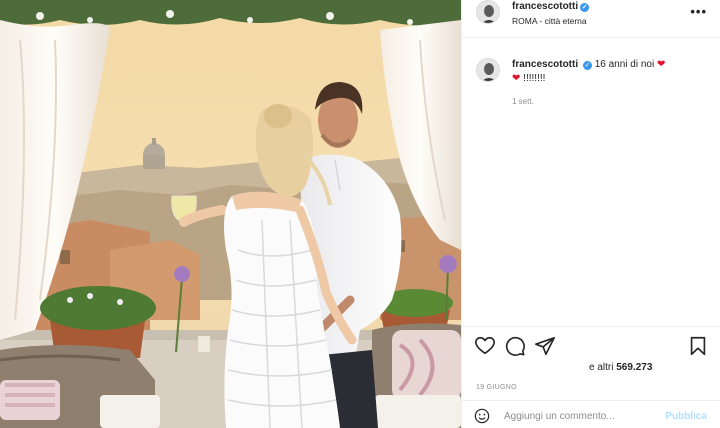 This screenshot has height=428, width=720. Describe the element at coordinates (591, 345) in the screenshot. I see `action-bar` at that location.